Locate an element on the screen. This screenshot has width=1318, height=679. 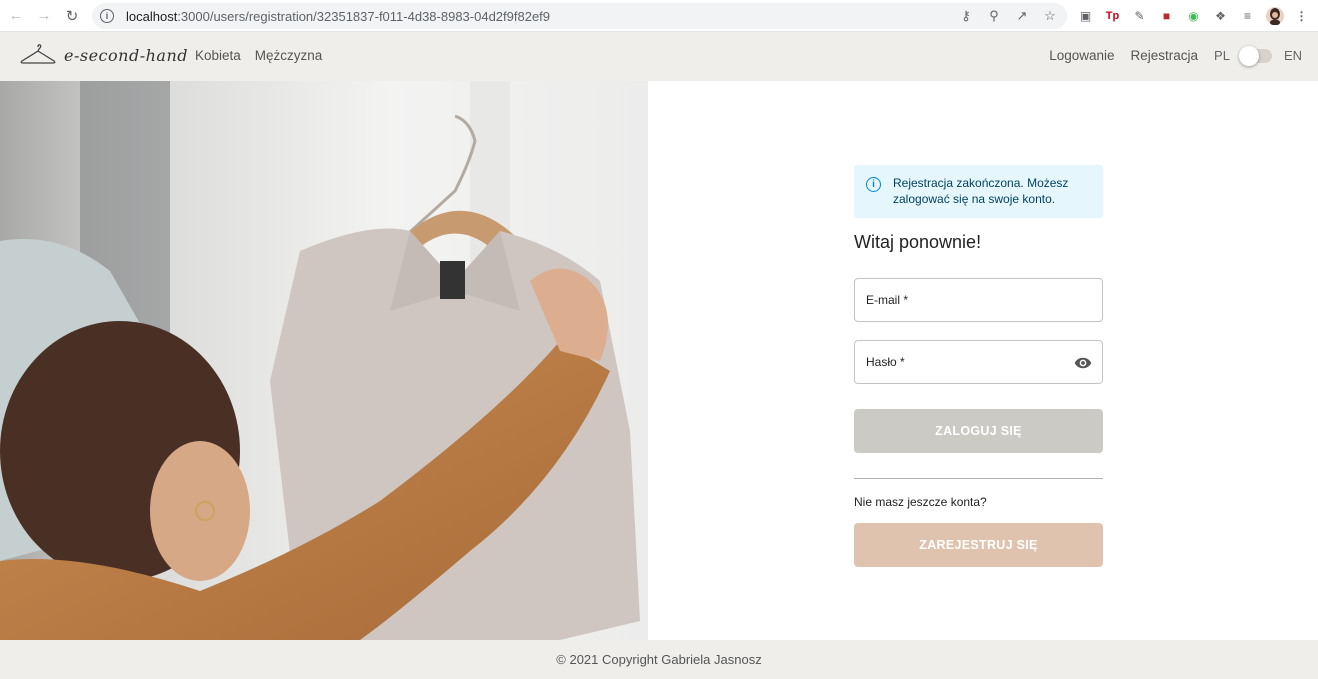
extension-red-icon: ■ is located at coordinates (1166, 15).